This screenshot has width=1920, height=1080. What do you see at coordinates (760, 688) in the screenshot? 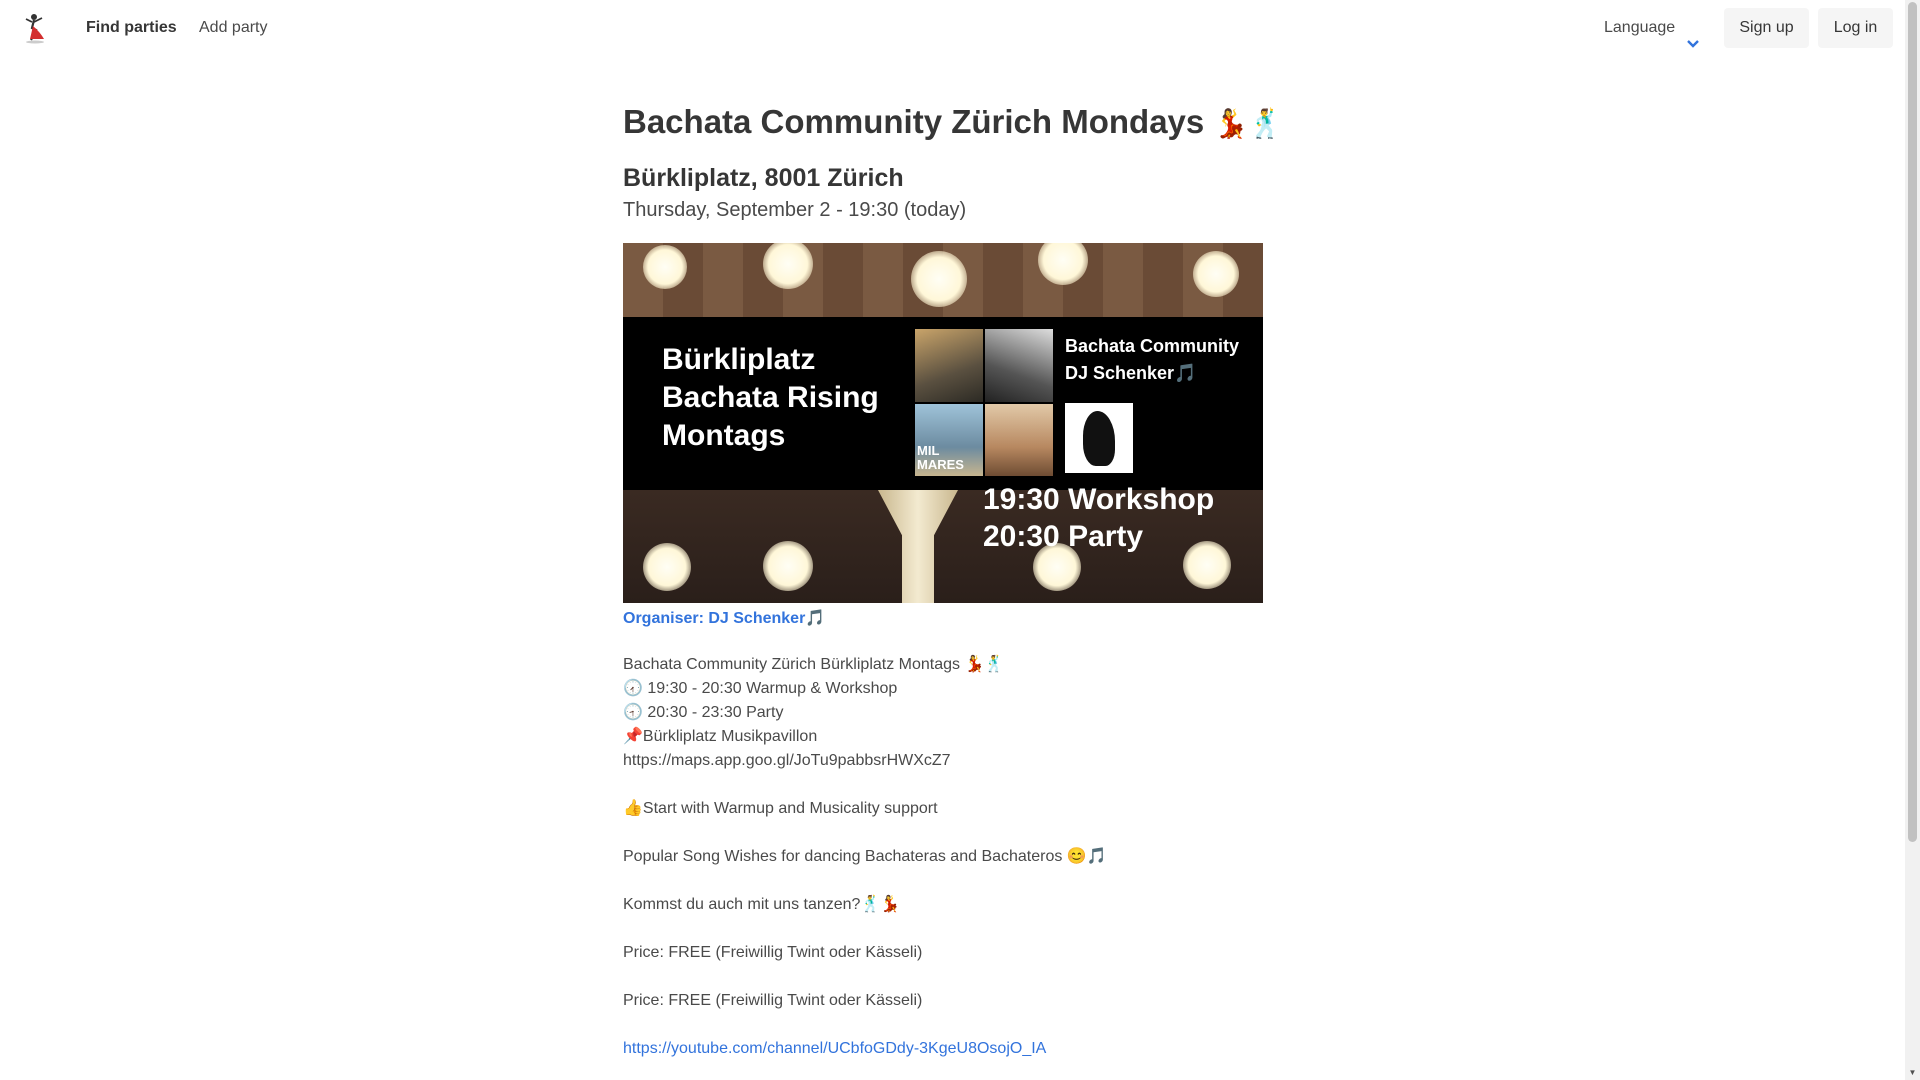
I see `description-line: 🕢 19:30 - 20:30 Warmup & Workshop` at bounding box center [760, 688].